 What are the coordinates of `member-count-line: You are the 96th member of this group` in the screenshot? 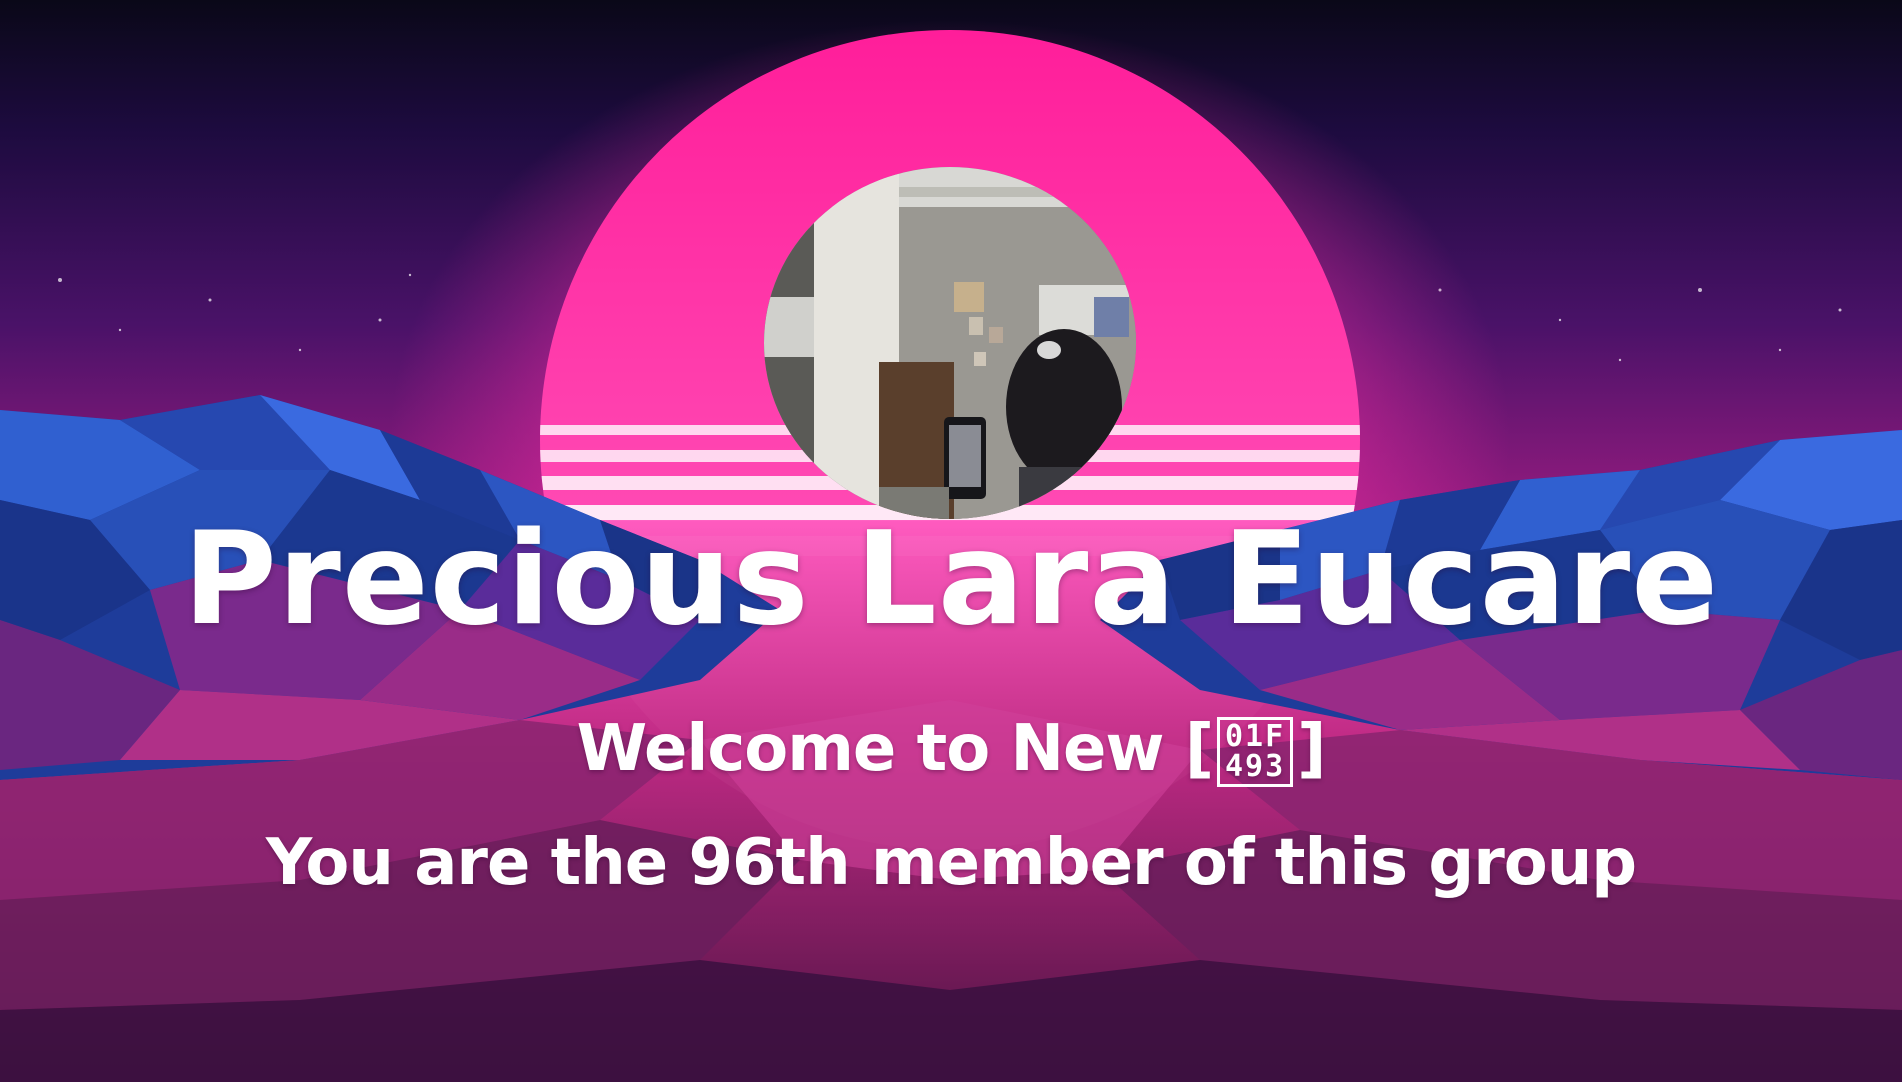 It's located at (951, 863).